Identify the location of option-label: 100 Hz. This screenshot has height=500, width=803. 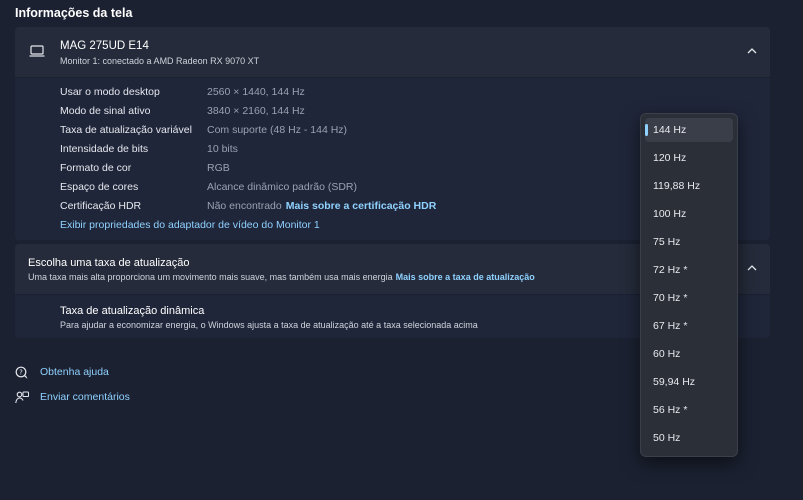
(670, 214).